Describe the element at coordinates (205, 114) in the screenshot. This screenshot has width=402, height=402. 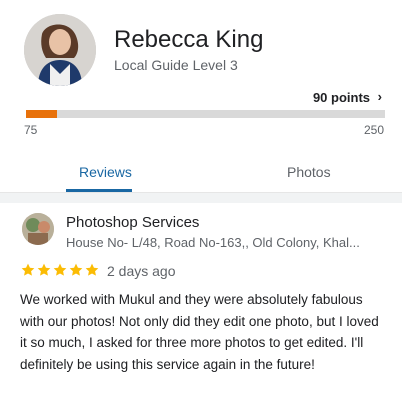
I see `level-progress-bar` at that location.